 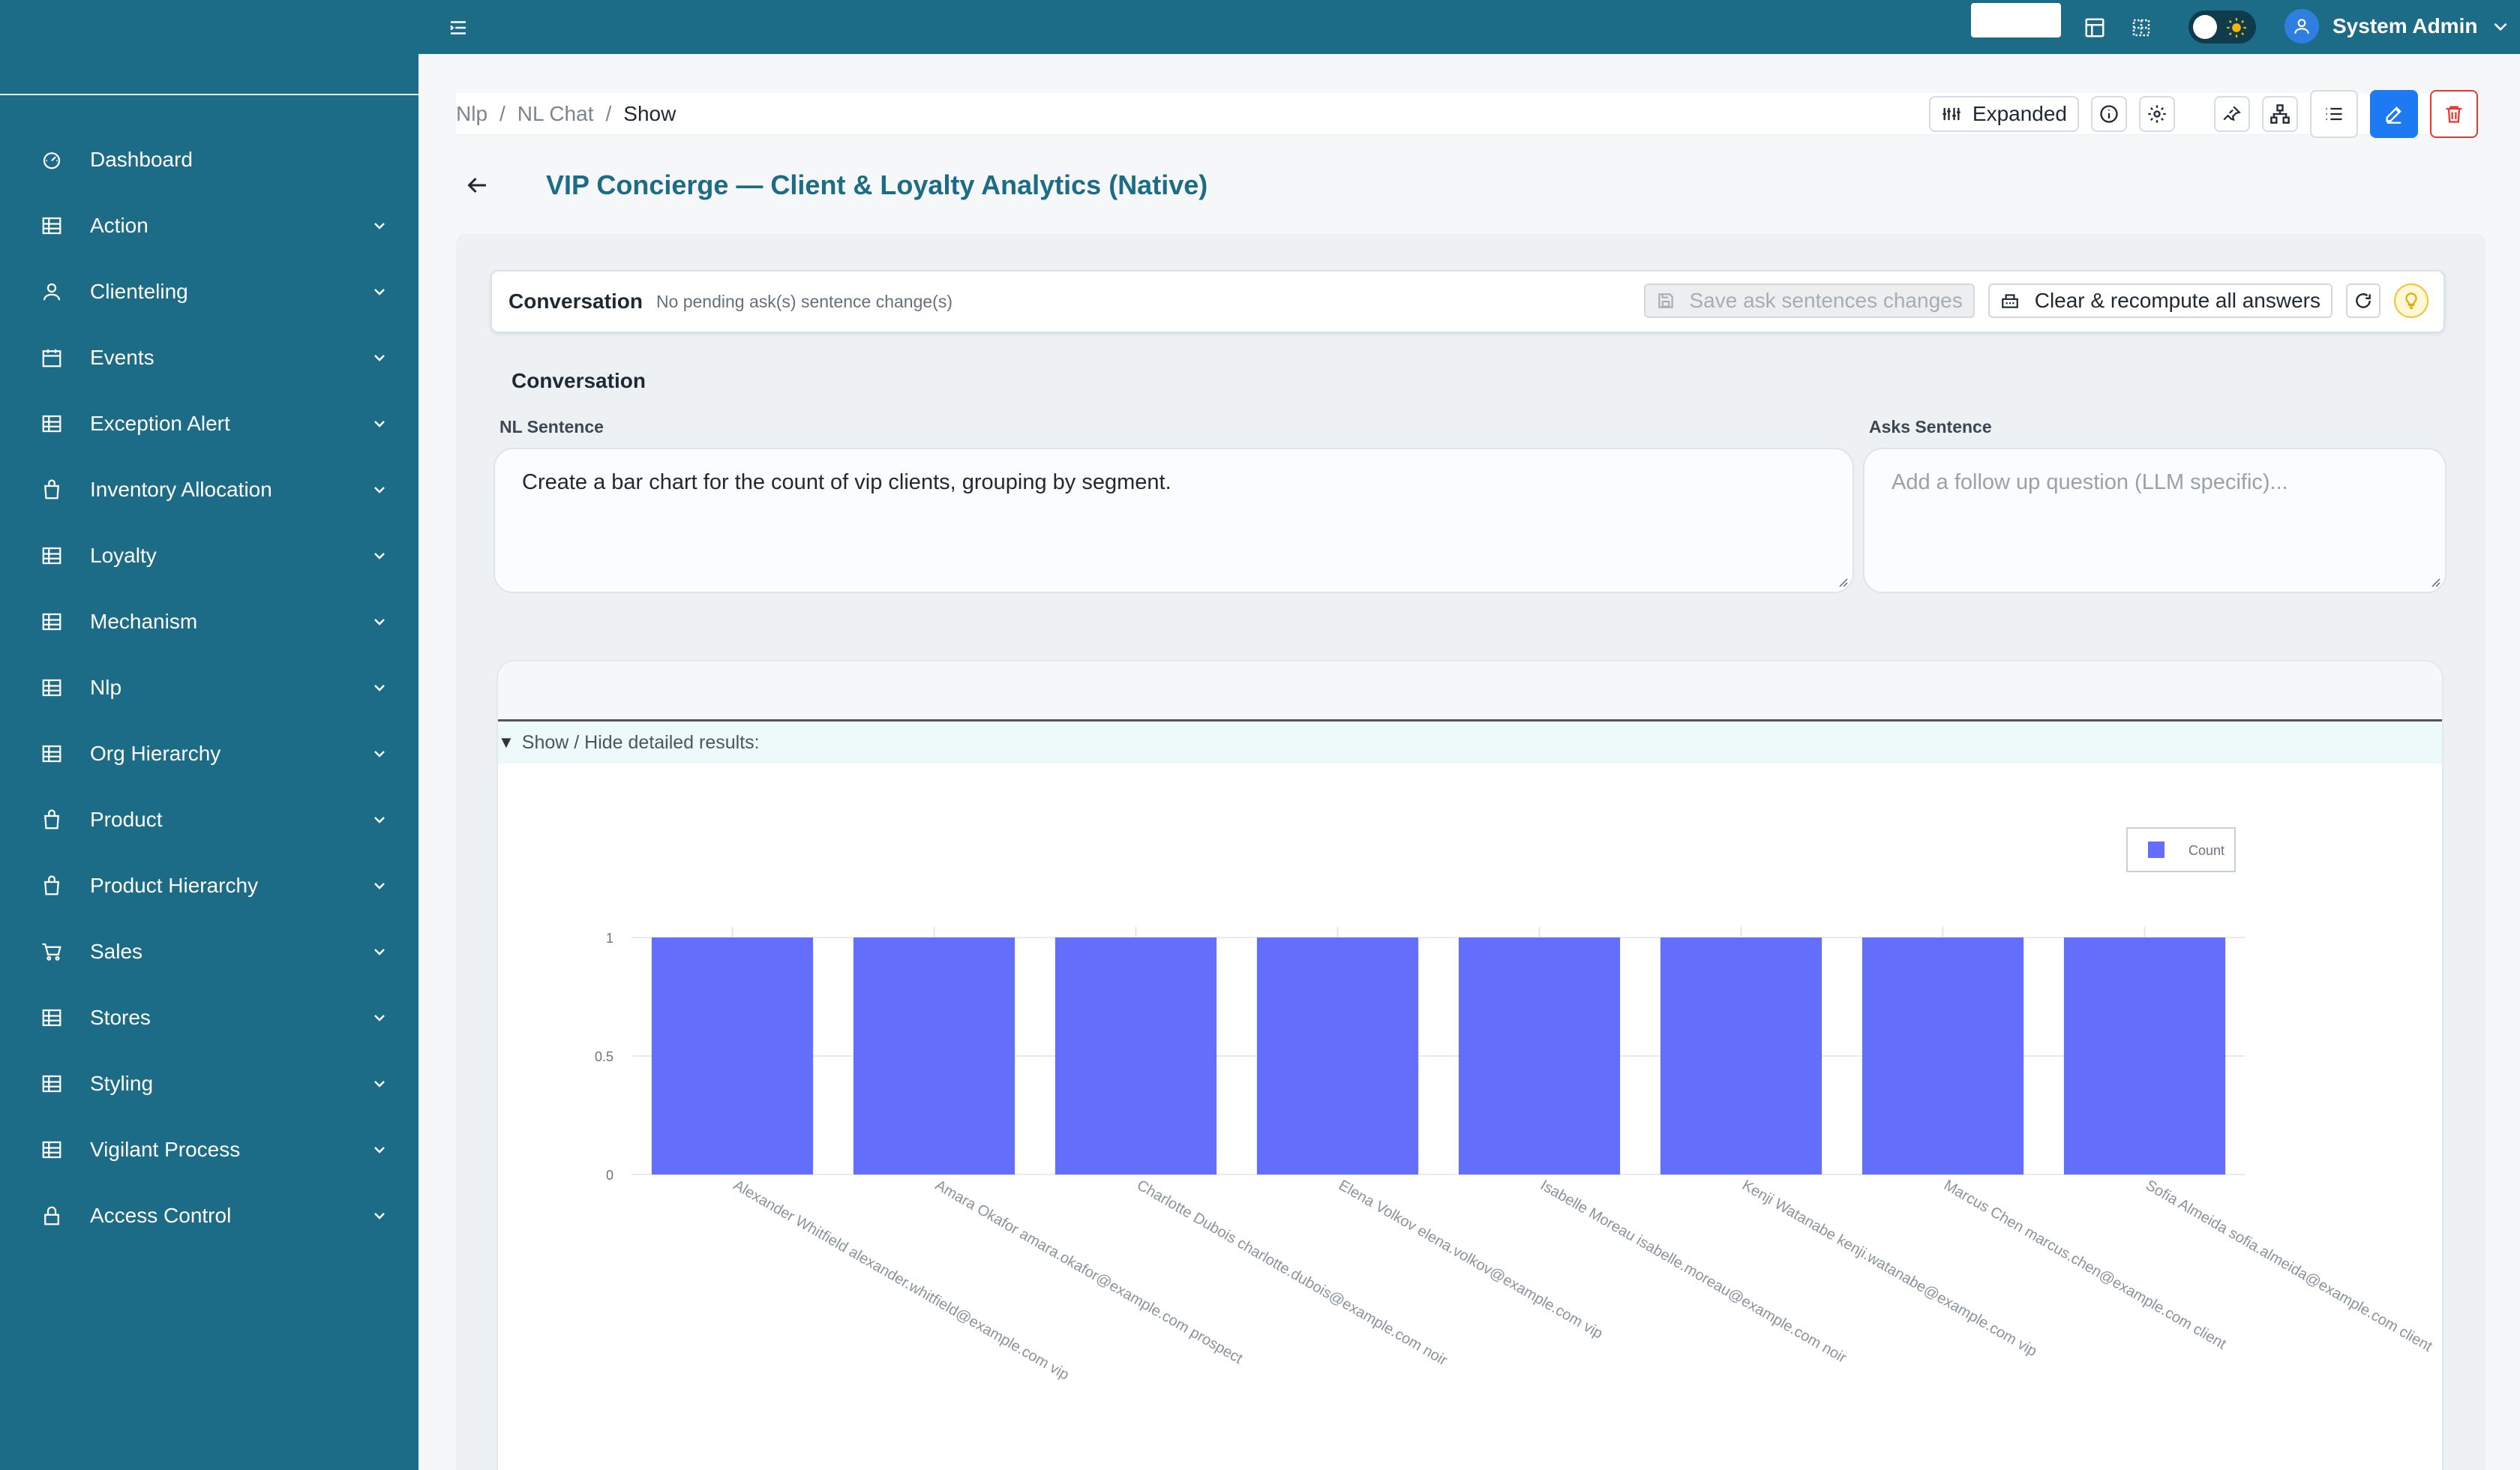 What do you see at coordinates (556, 114) in the screenshot?
I see `breadcrumb-item-nl-chat: NL Chat` at bounding box center [556, 114].